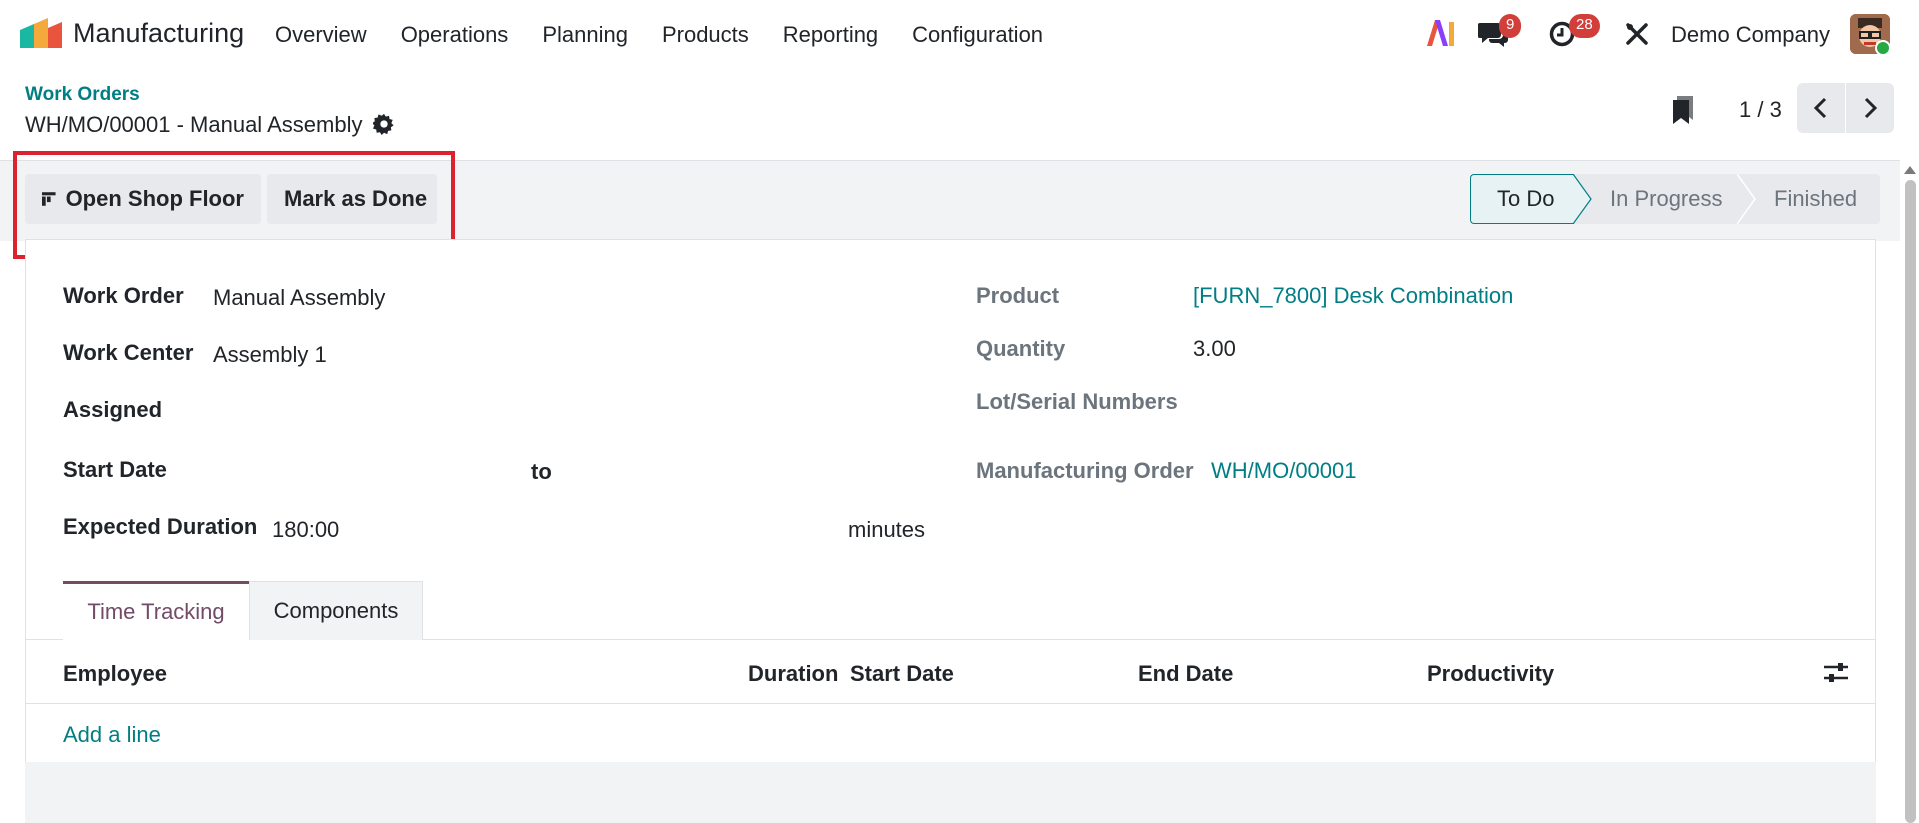  What do you see at coordinates (1018, 295) in the screenshot?
I see `product-label: Product` at bounding box center [1018, 295].